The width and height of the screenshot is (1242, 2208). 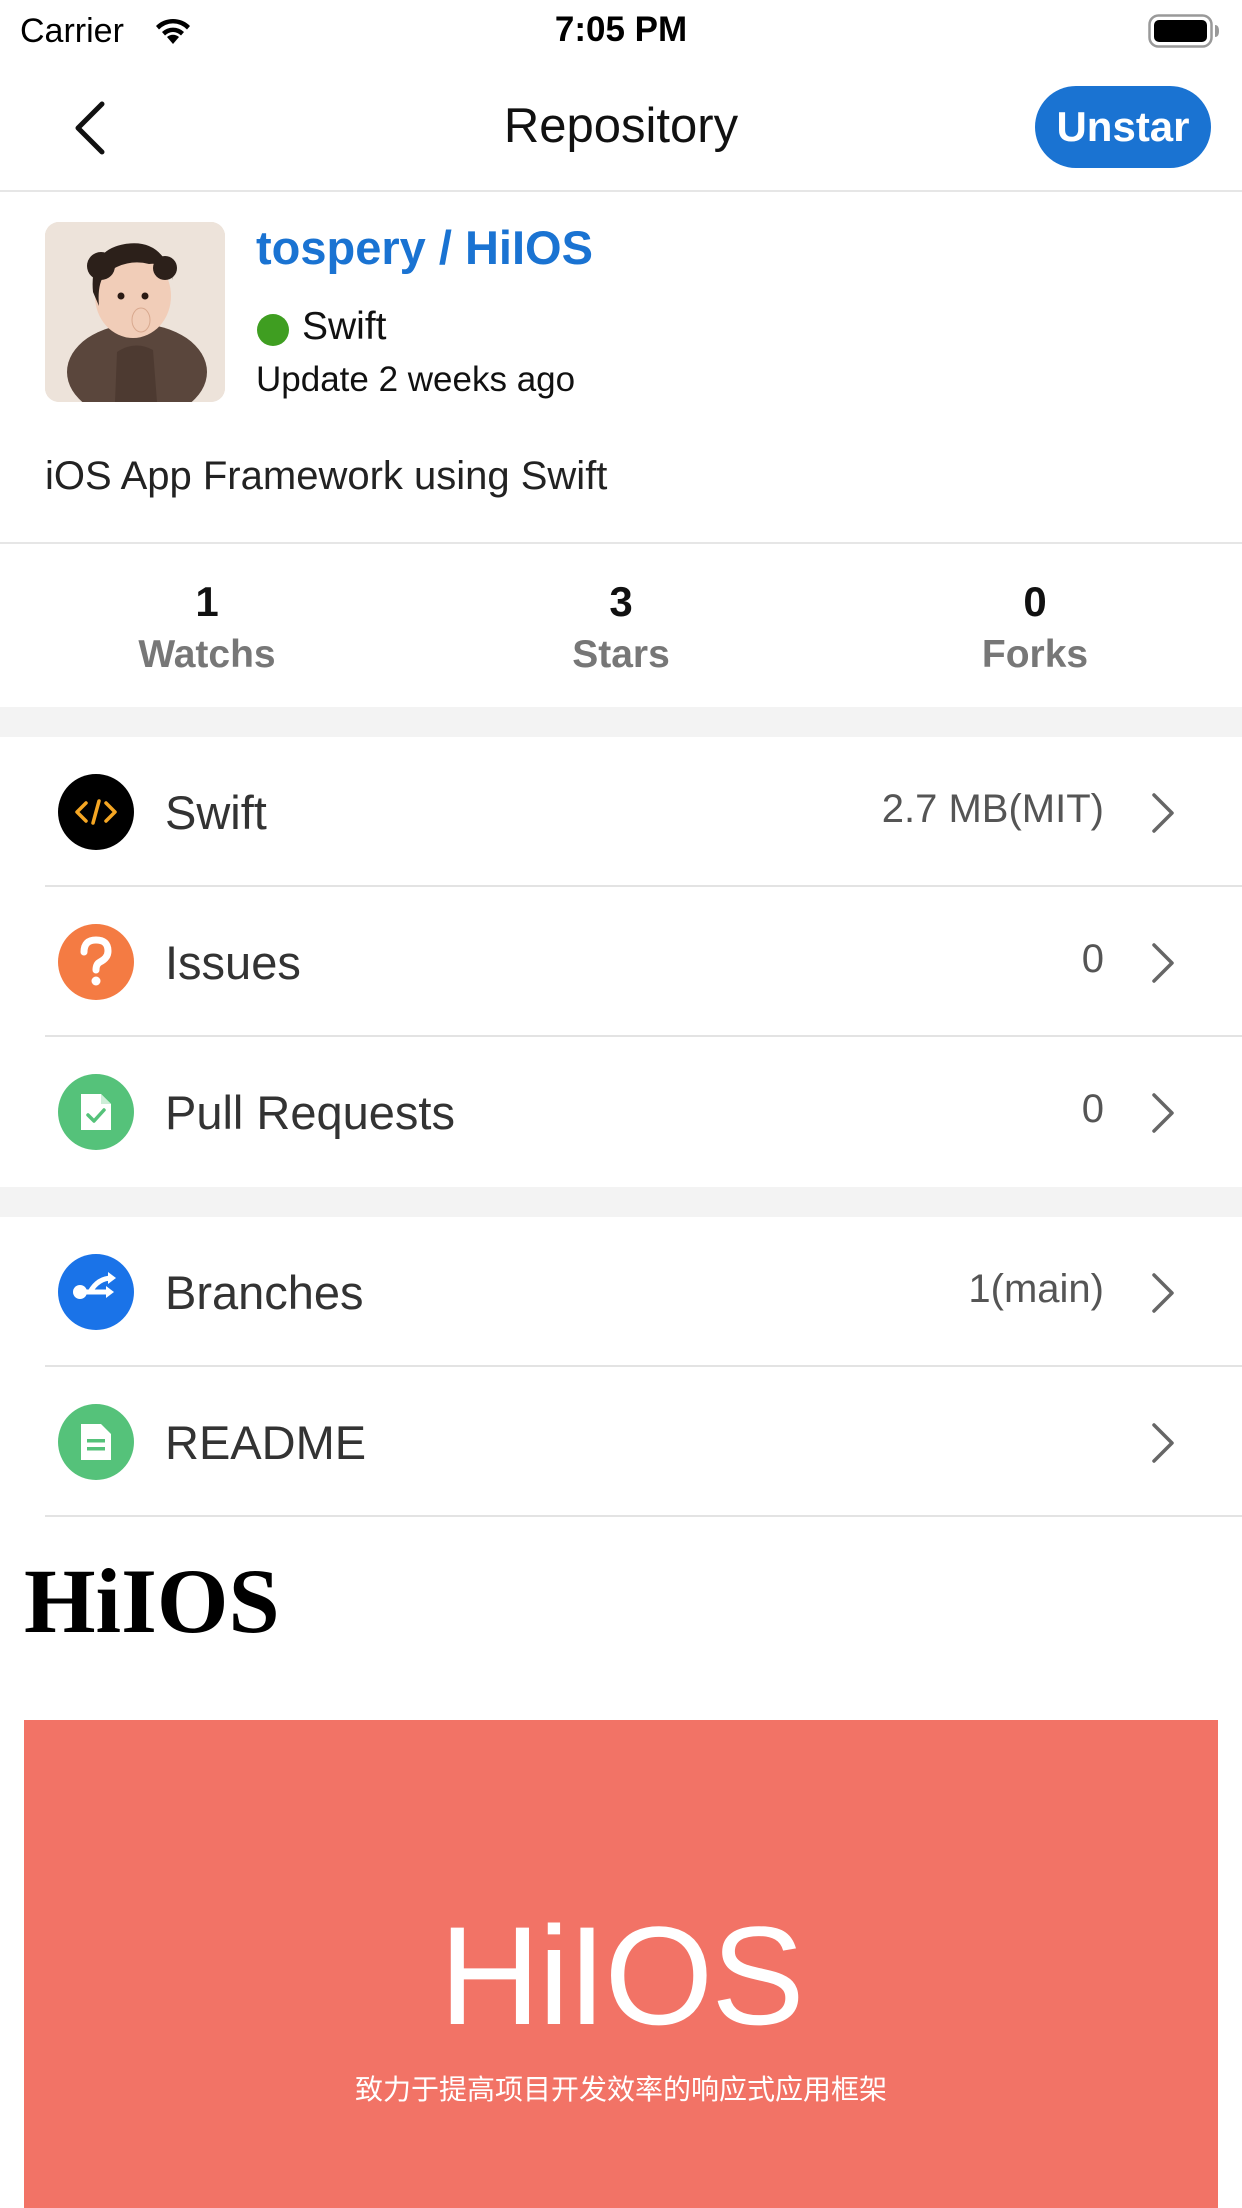 What do you see at coordinates (96, 812) in the screenshot?
I see `code-icon` at bounding box center [96, 812].